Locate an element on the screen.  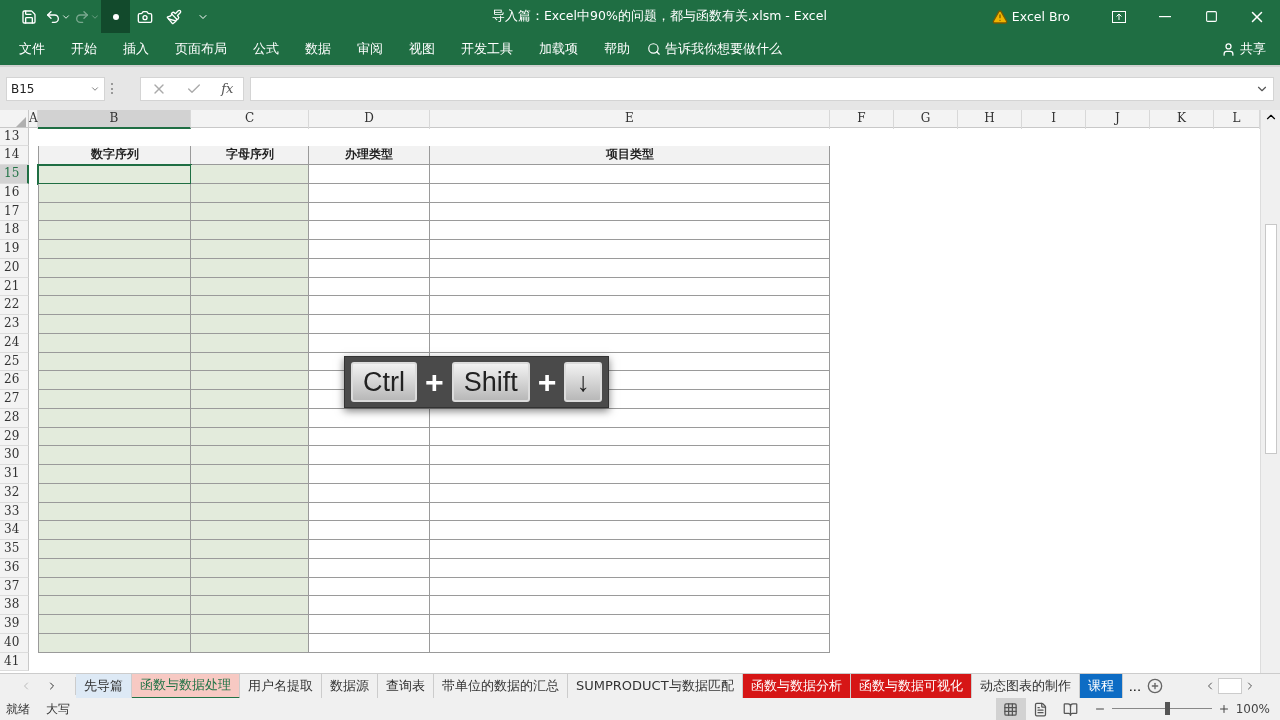
keyboard-key: Ctrl is located at coordinates (384, 382).